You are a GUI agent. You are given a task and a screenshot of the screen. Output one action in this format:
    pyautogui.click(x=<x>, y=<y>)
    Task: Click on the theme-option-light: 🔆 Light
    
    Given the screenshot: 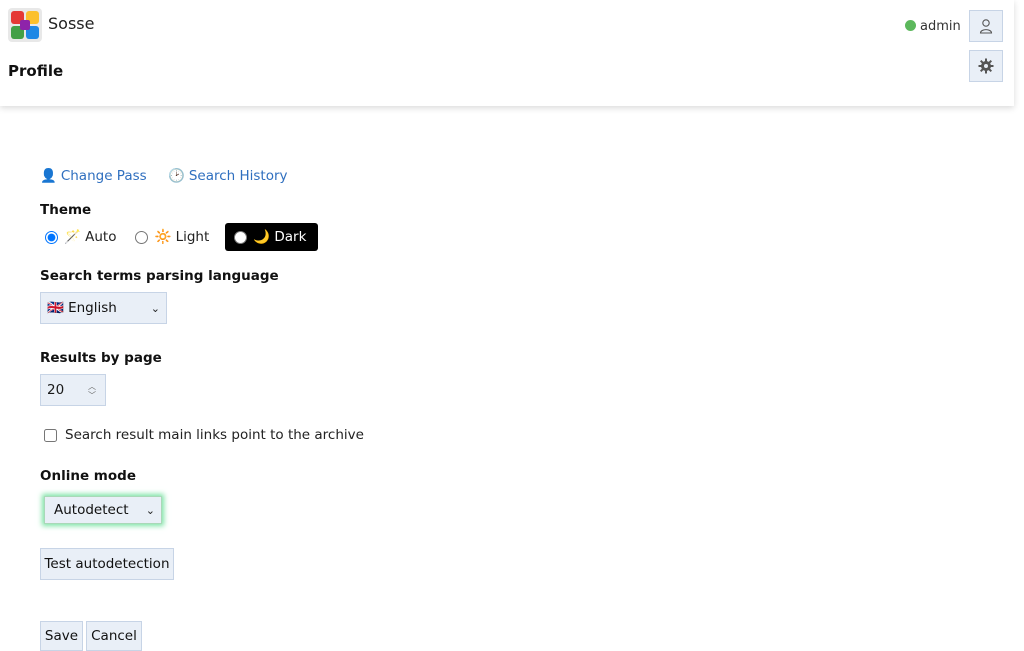 What is the action you would take?
    pyautogui.click(x=169, y=237)
    